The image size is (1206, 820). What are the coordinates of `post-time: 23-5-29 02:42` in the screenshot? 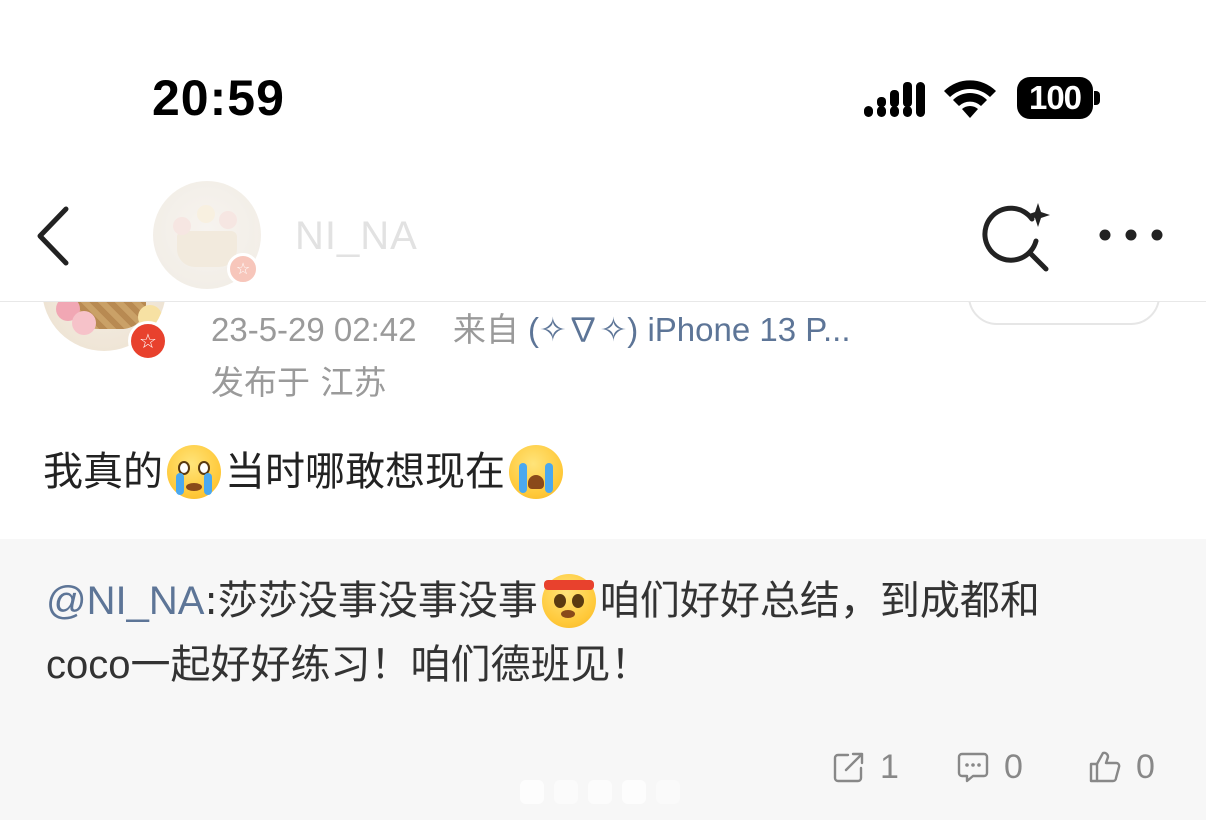 It's located at (314, 329).